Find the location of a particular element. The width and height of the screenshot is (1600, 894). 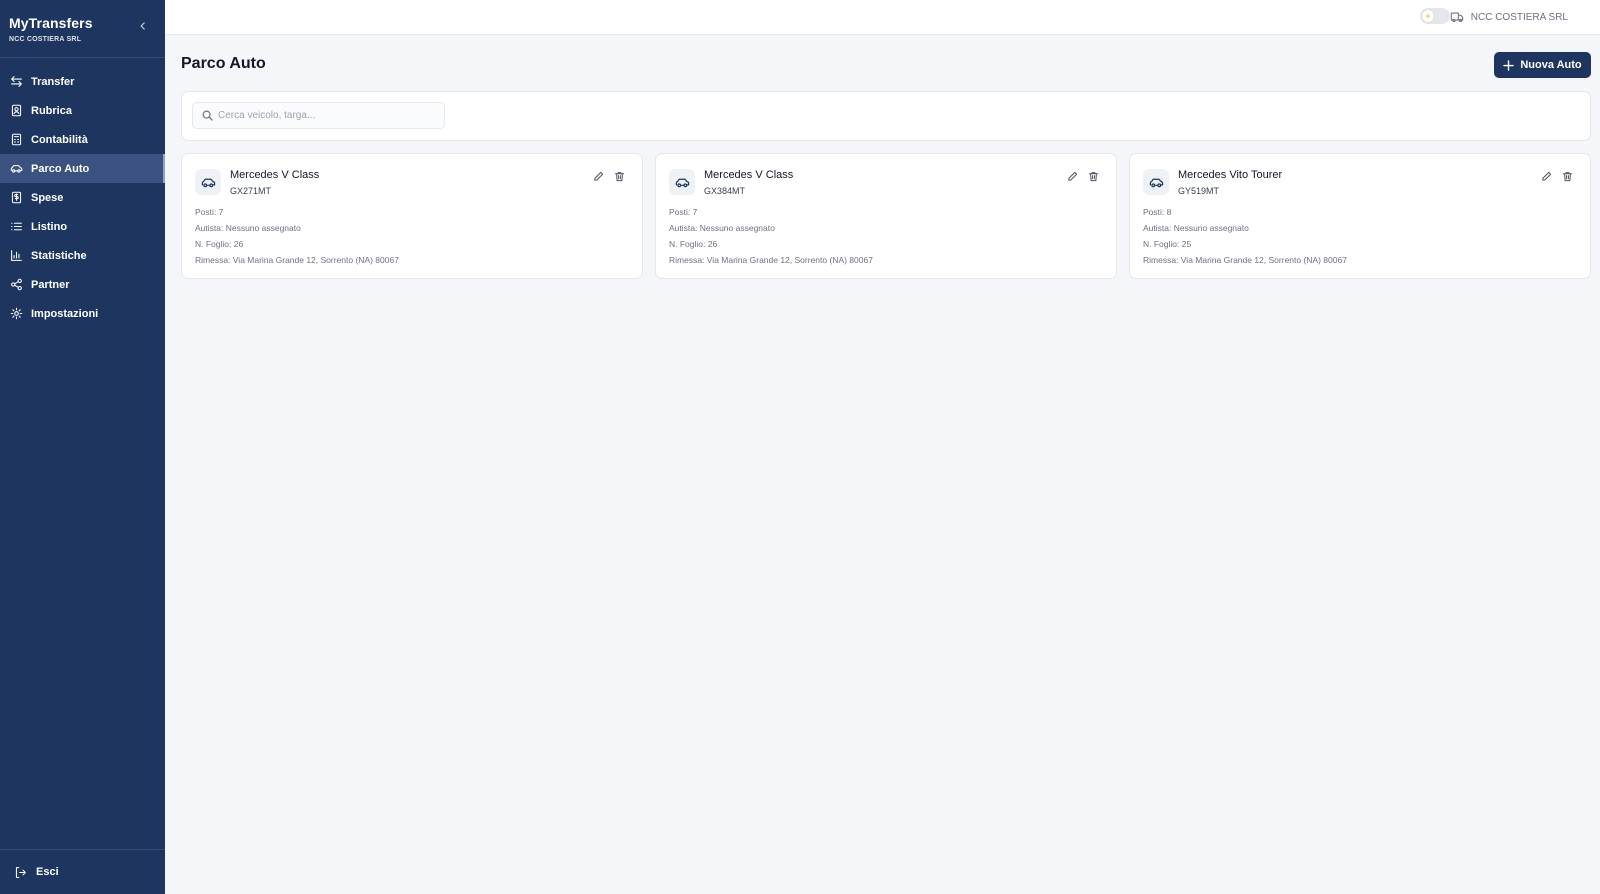

collapse-sidebar-button is located at coordinates (143, 26).